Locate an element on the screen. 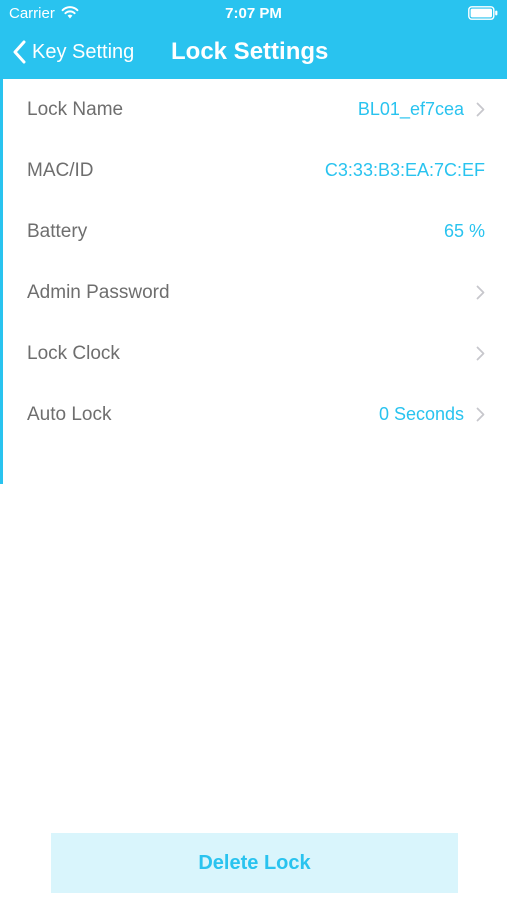 The height and width of the screenshot is (900, 507). setting-row-mac-id: MAC/ID C3:33:B3:EA:7C:EF is located at coordinates (253, 170).